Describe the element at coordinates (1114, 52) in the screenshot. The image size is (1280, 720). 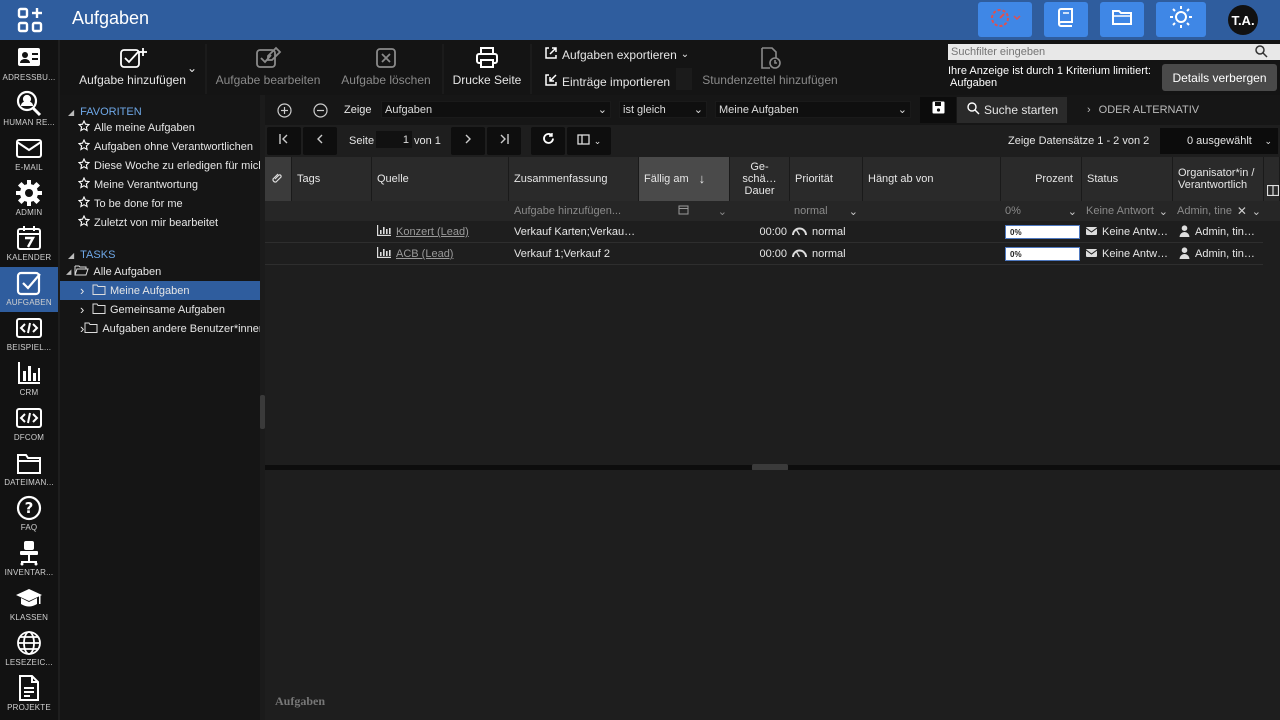
I see `search-input` at that location.